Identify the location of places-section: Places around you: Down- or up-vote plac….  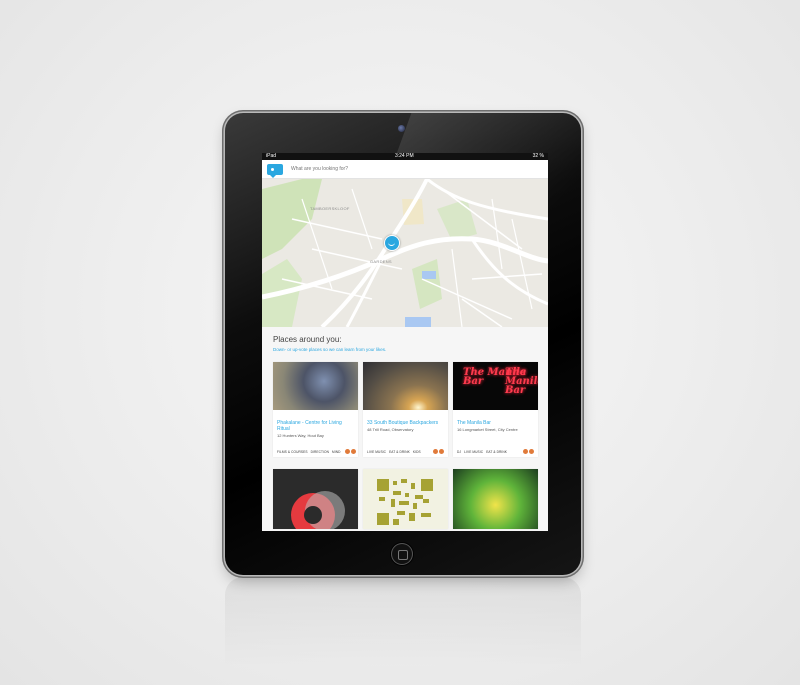
(405, 428).